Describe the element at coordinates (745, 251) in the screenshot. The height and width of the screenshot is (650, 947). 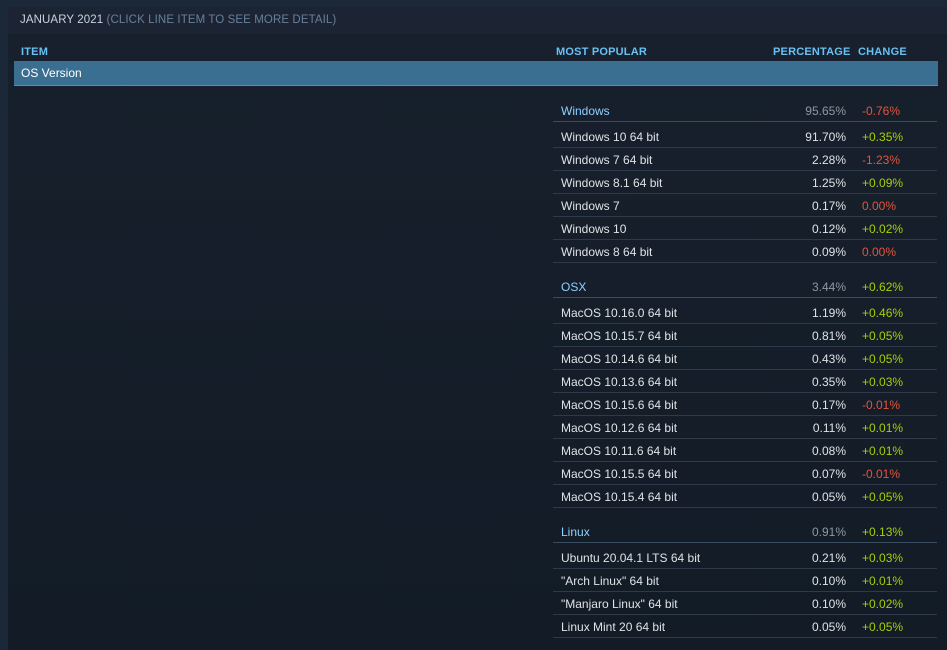
I see `os-version-row: Windows 8 64 bit 0.09% 0.00%` at that location.